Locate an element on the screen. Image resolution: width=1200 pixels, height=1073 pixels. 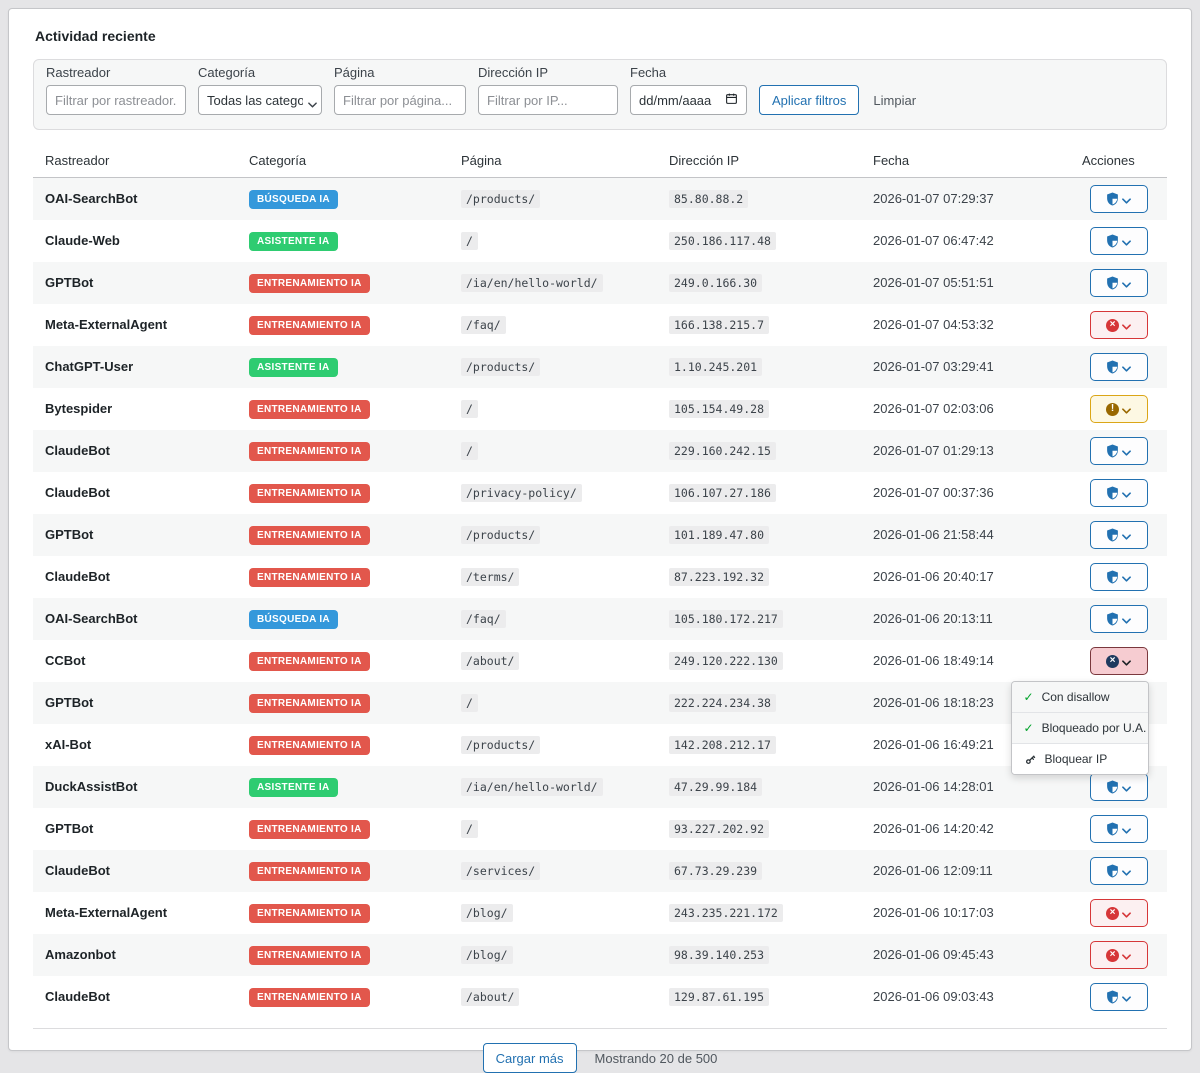
categoria-select: Todas las categorías is located at coordinates (260, 100).